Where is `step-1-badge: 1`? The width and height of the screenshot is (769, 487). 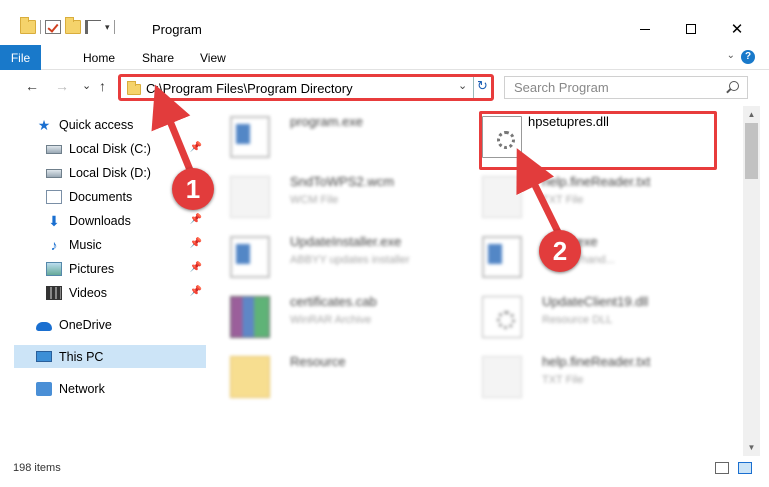
step-1-badge: 1 is located at coordinates (193, 189).